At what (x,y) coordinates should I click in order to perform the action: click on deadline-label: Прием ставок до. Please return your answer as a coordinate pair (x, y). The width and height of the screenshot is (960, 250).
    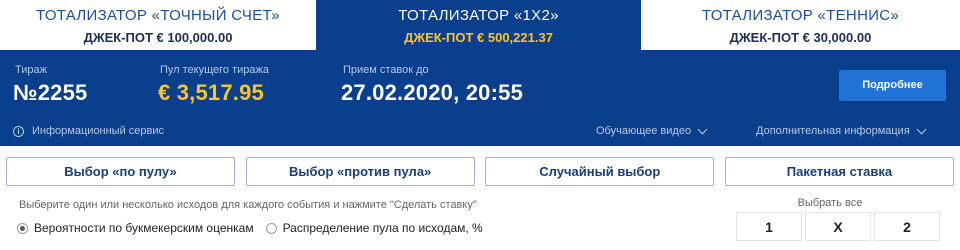
    Looking at the image, I should click on (386, 70).